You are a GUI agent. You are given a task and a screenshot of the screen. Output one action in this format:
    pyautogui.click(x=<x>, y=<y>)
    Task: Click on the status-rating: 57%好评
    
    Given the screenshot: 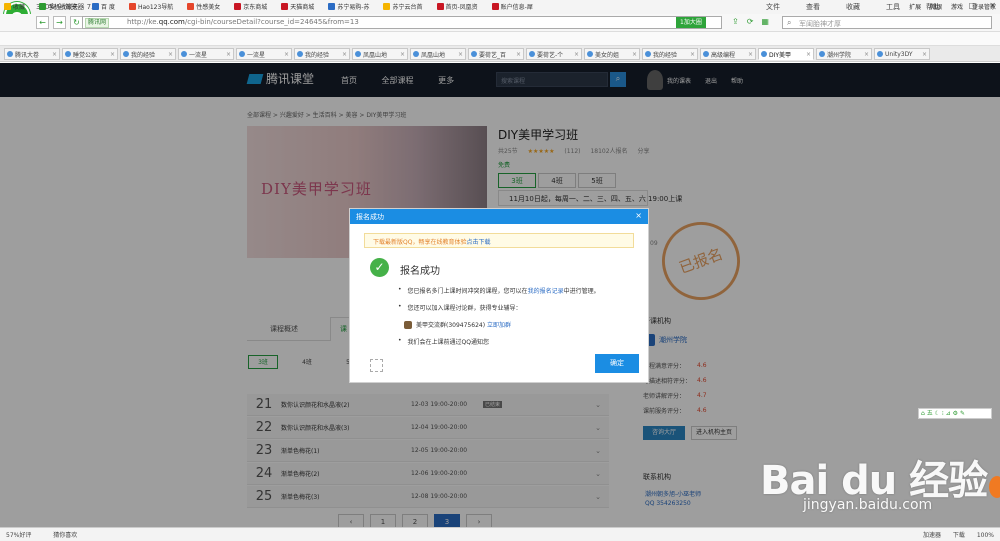 What is the action you would take?
    pyautogui.click(x=18, y=535)
    